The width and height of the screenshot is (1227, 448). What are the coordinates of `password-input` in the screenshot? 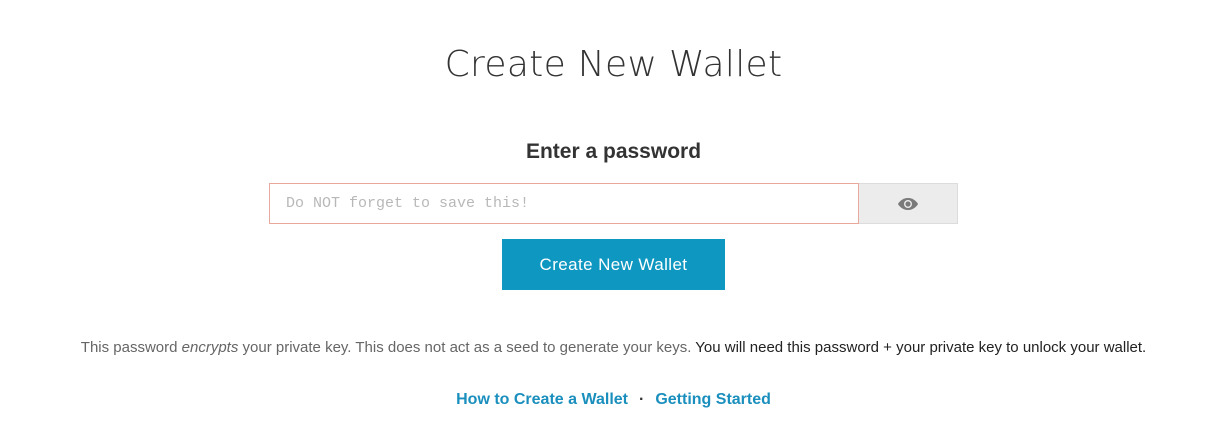 It's located at (564, 203).